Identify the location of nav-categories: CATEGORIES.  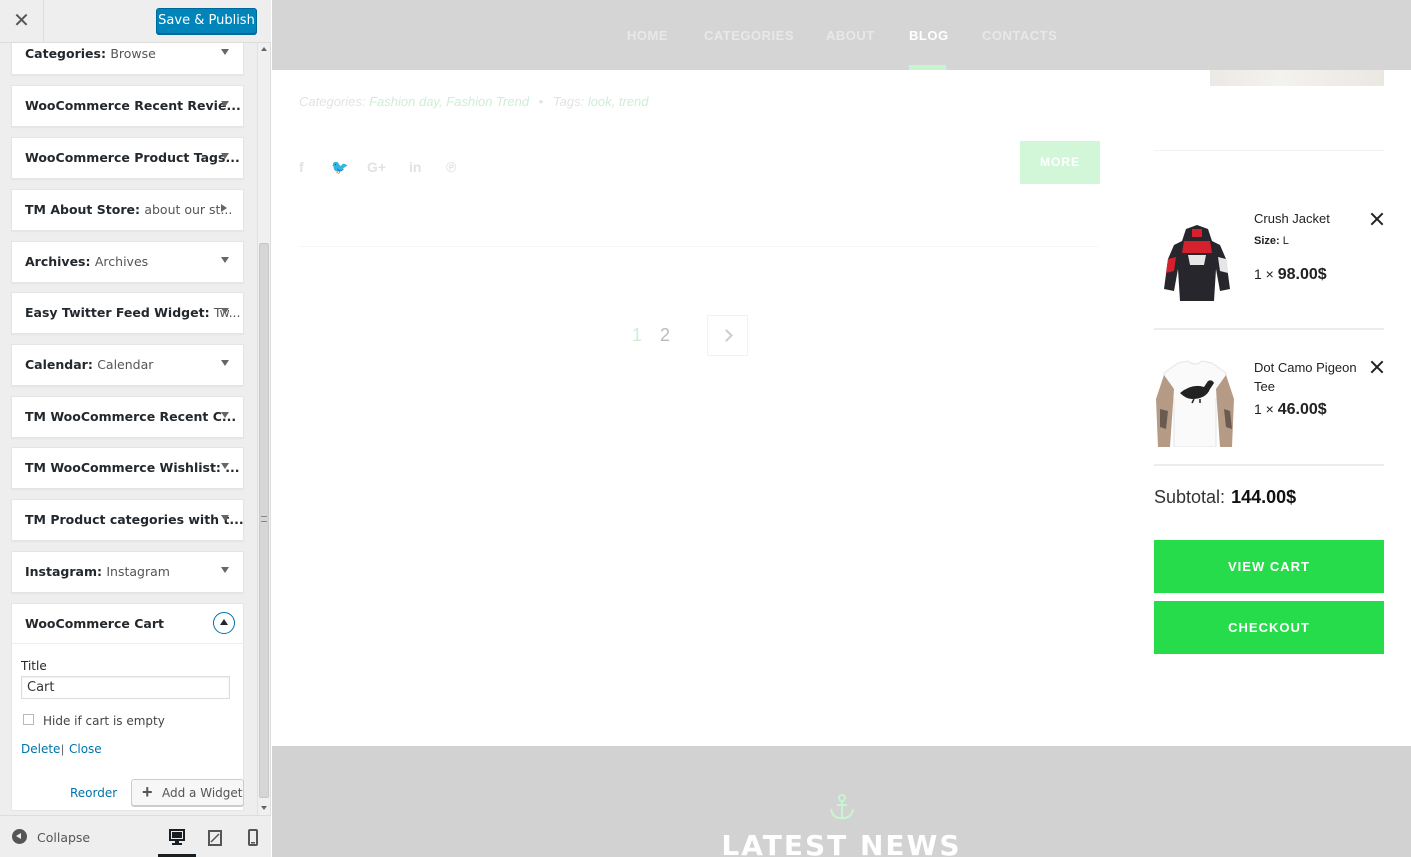
(749, 35).